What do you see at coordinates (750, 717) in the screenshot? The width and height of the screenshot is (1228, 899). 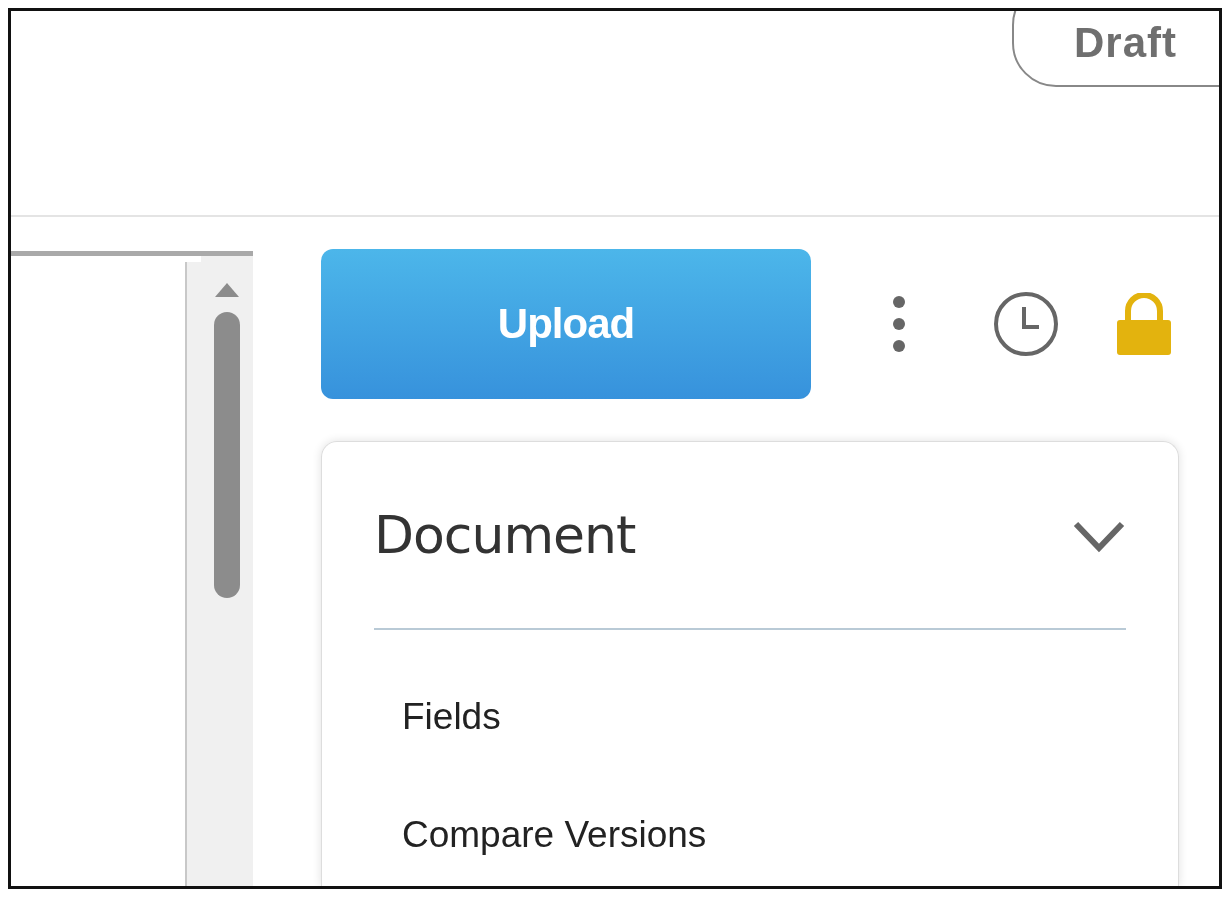 I see `panel-menu-item: Fields` at bounding box center [750, 717].